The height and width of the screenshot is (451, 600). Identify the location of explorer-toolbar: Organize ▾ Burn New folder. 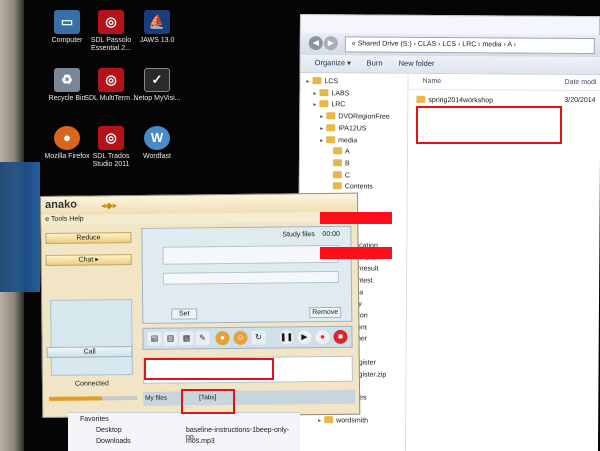
(450, 65).